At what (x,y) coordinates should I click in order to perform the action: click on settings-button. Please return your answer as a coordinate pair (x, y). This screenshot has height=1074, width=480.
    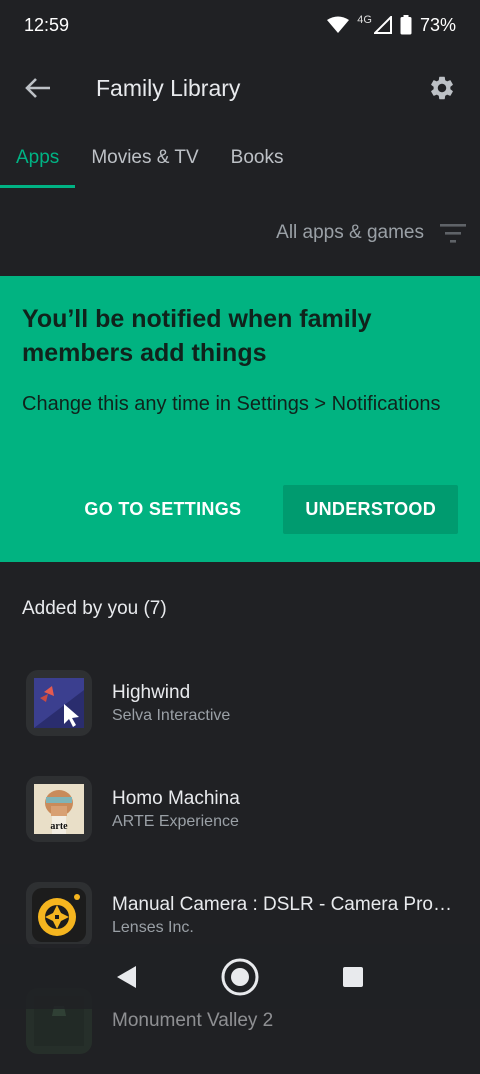
    Looking at the image, I should click on (442, 88).